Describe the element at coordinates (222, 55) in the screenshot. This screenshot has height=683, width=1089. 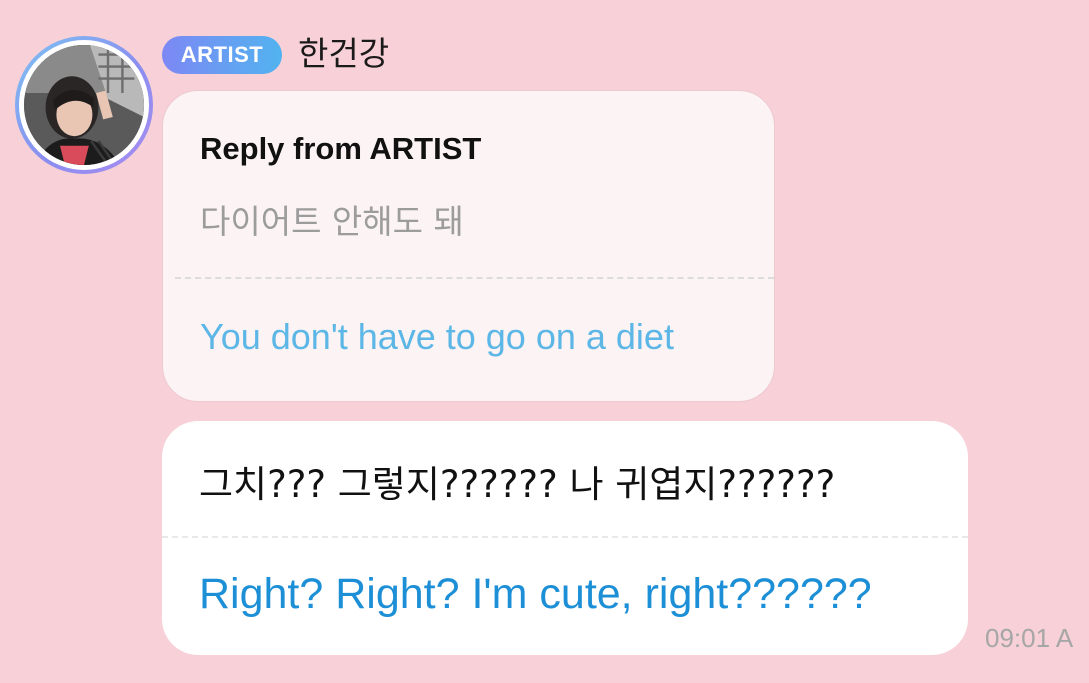
I see `artist-badge: ARTIST` at that location.